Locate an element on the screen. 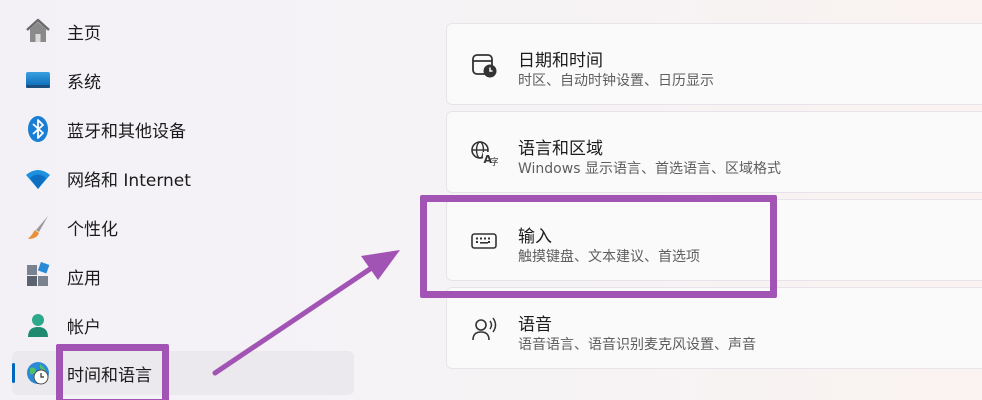 The height and width of the screenshot is (400, 982). card-subtitle: 语音语言、语音识别麦克风设置、声音 is located at coordinates (637, 345).